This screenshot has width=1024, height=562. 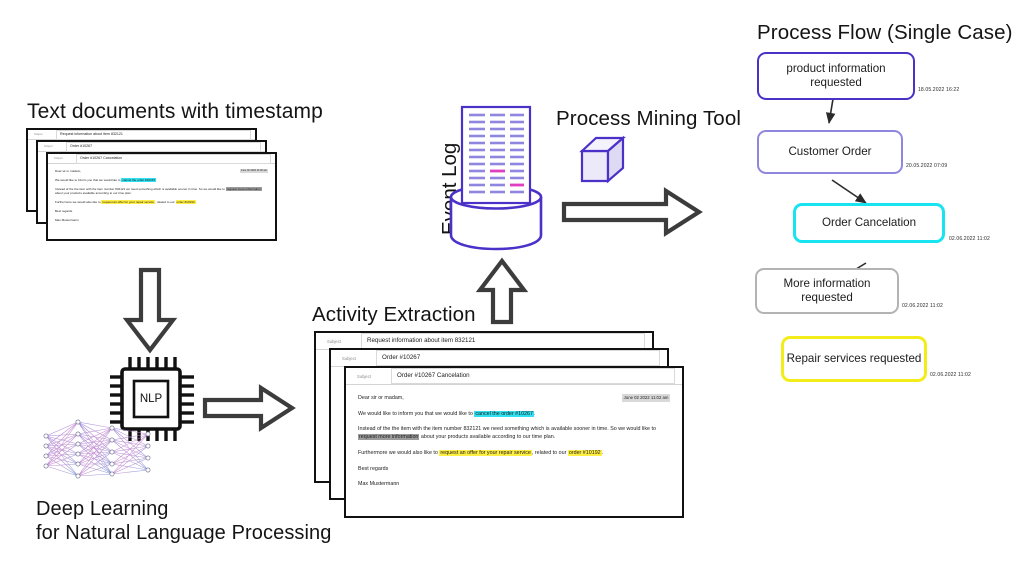 I want to click on process-step-4: Repair services requested, so click(x=854, y=359).